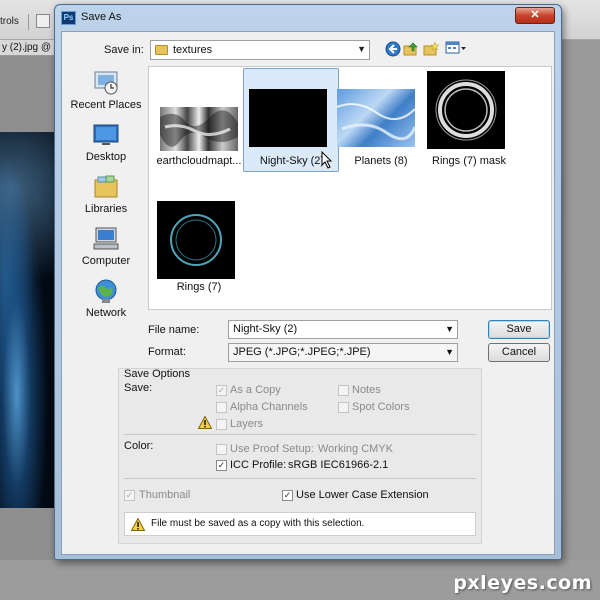 This screenshot has height=600, width=600. I want to click on rings-mask-thumbnail, so click(466, 110).